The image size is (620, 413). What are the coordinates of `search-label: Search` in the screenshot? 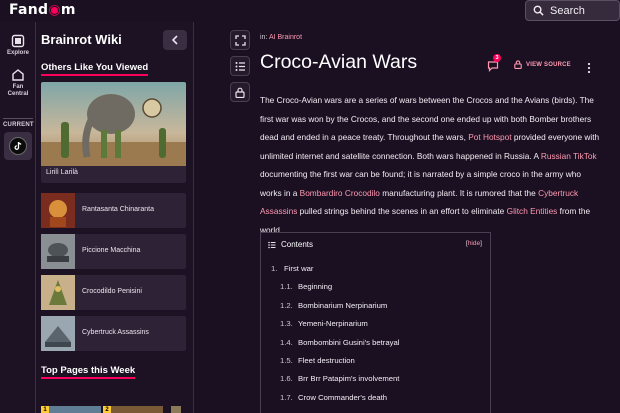 It's located at (567, 10).